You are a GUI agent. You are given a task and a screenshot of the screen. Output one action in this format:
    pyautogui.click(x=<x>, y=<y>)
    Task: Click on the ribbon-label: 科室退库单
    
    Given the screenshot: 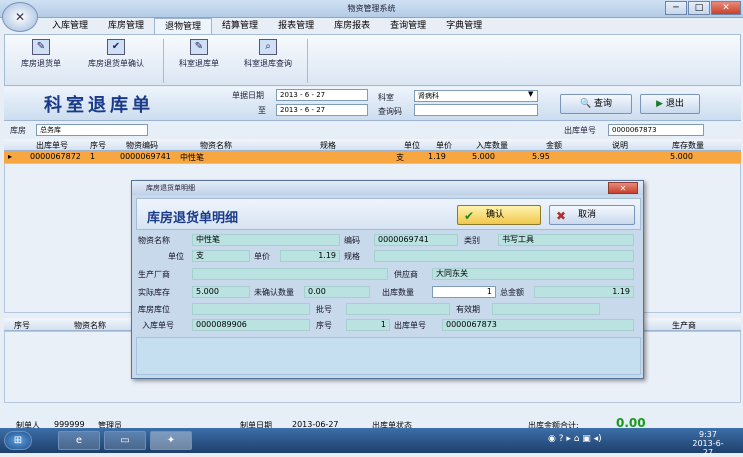 What is the action you would take?
    pyautogui.click(x=199, y=63)
    